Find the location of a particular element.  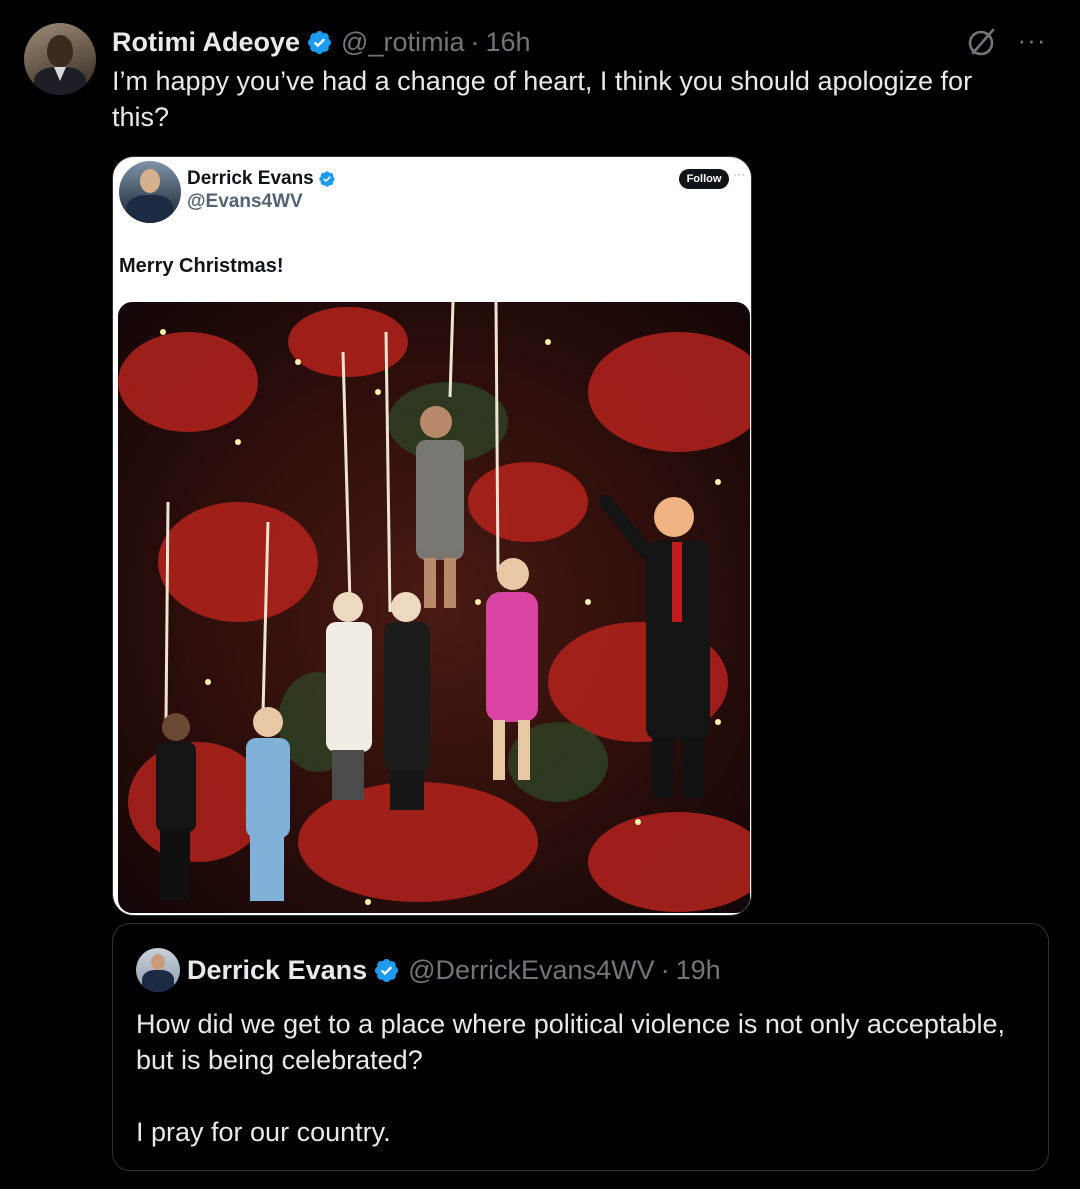

verified-badge-icon is located at coordinates (320, 42).